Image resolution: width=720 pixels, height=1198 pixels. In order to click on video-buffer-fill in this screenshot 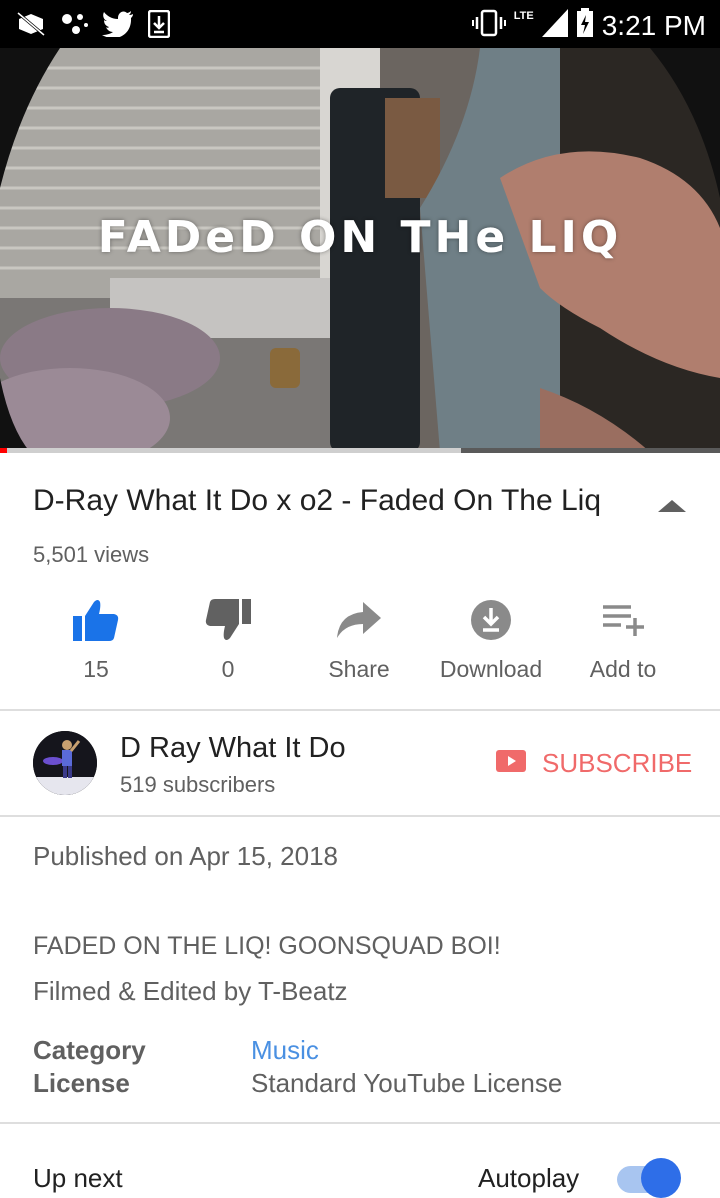, I will do `click(230, 450)`.